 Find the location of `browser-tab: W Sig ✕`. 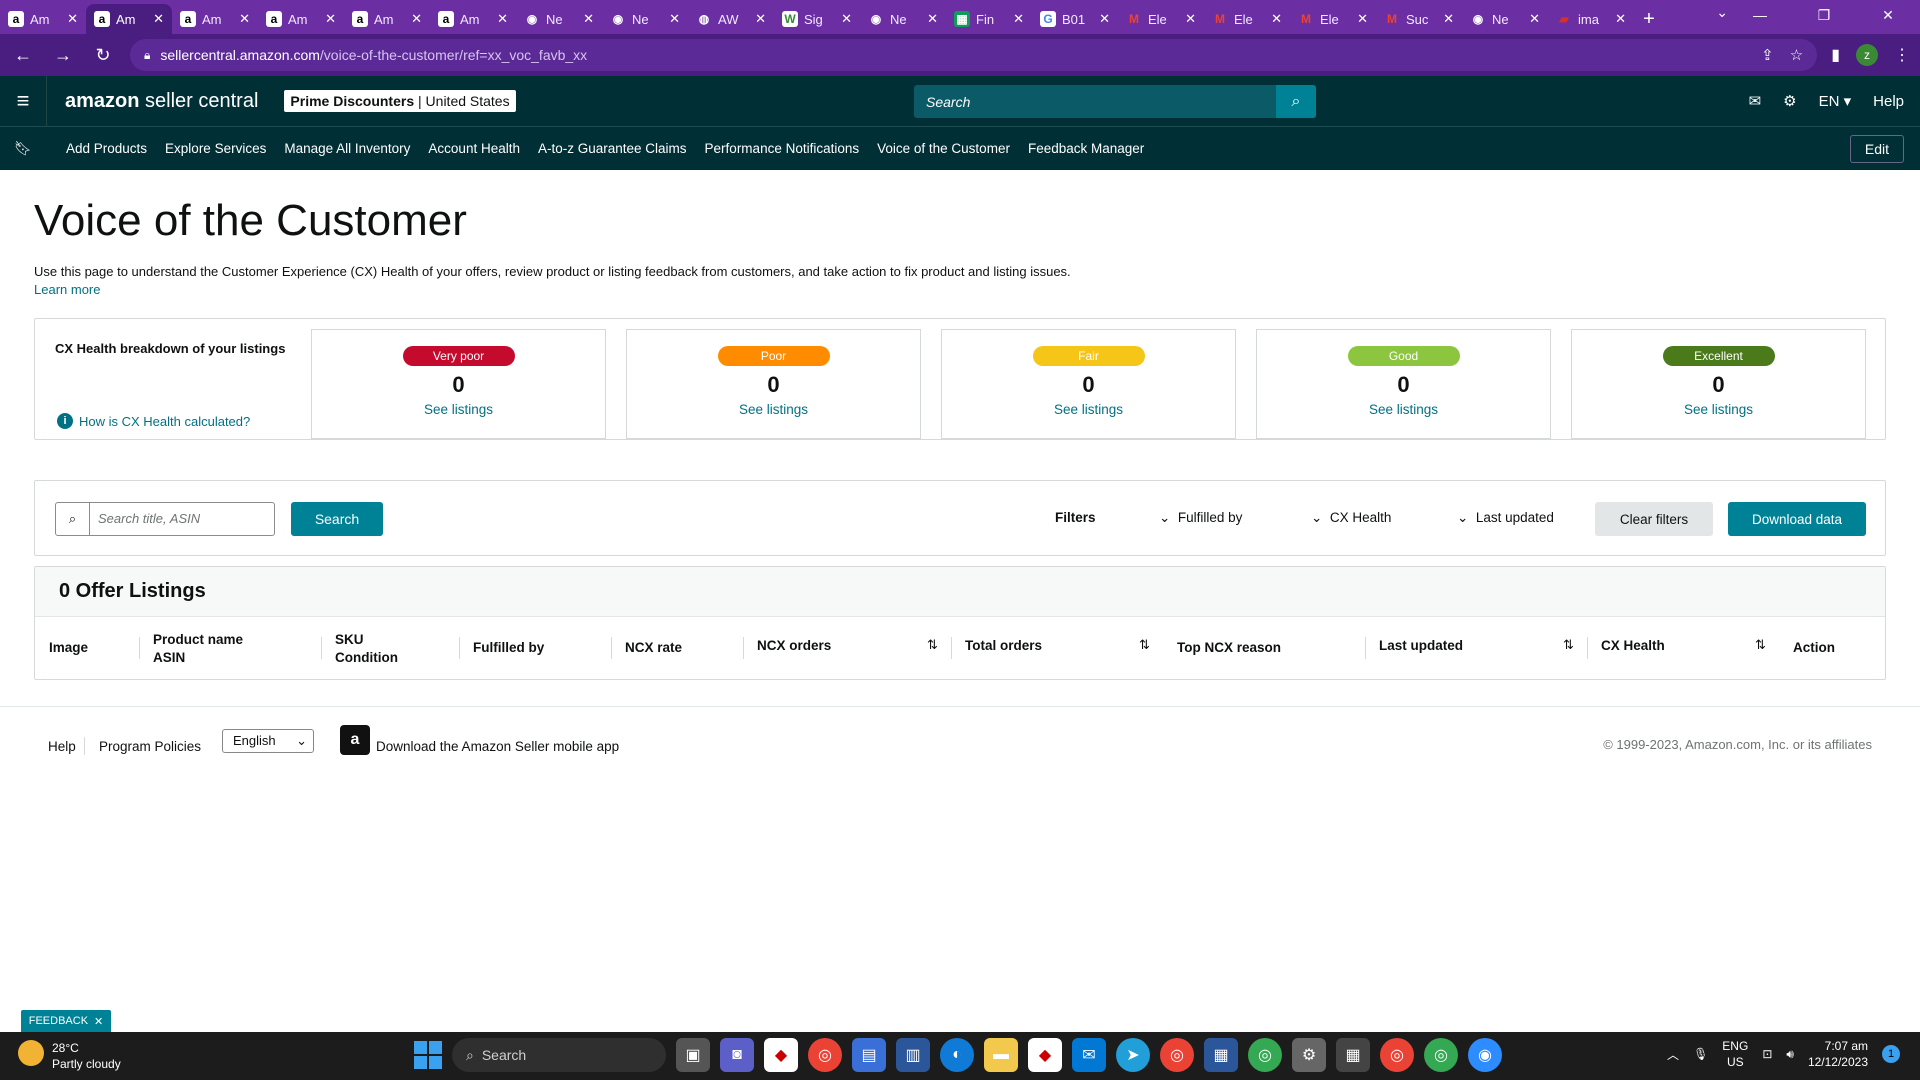

browser-tab: W Sig ✕ is located at coordinates (817, 19).